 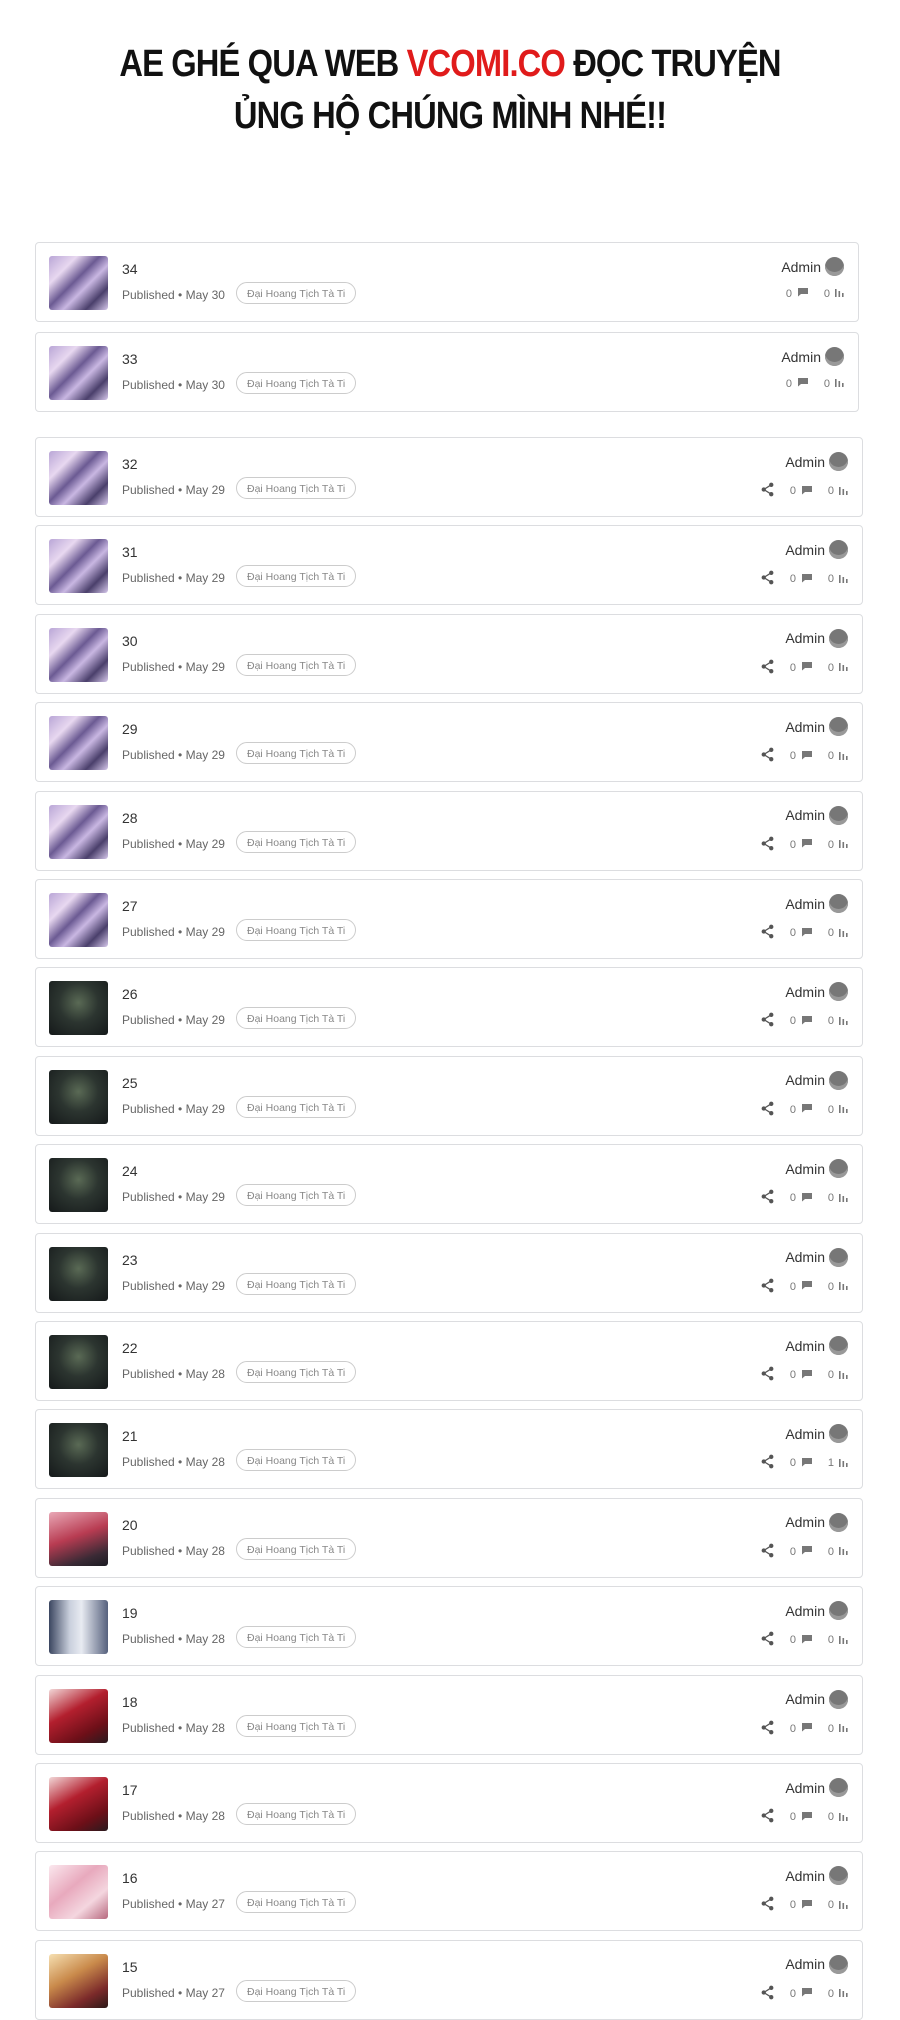 What do you see at coordinates (130, 1790) in the screenshot?
I see `chapter-title: 17` at bounding box center [130, 1790].